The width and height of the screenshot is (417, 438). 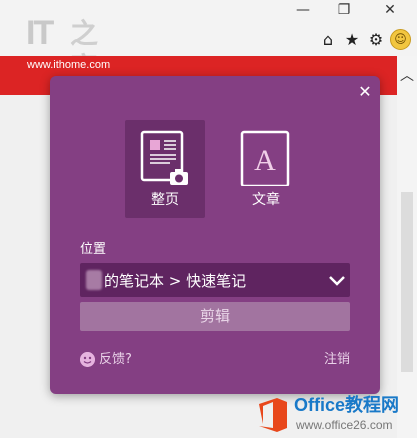 I want to click on close-icon: ✕, so click(x=365, y=92).